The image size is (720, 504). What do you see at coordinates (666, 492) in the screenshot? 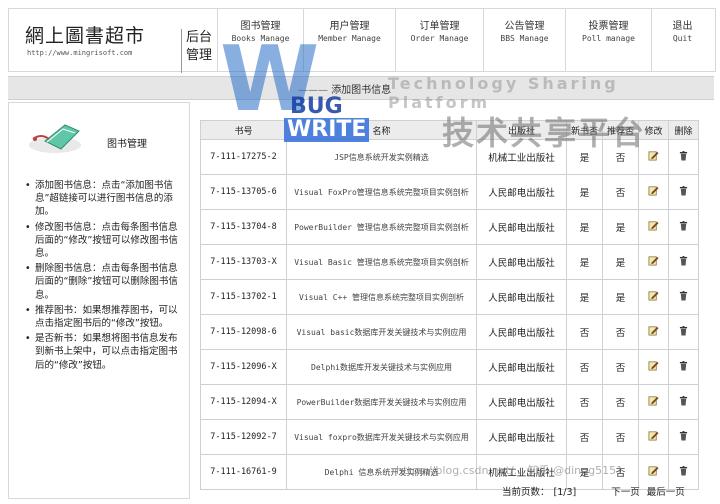
I see `last-page-link: 最后一页` at bounding box center [666, 492].